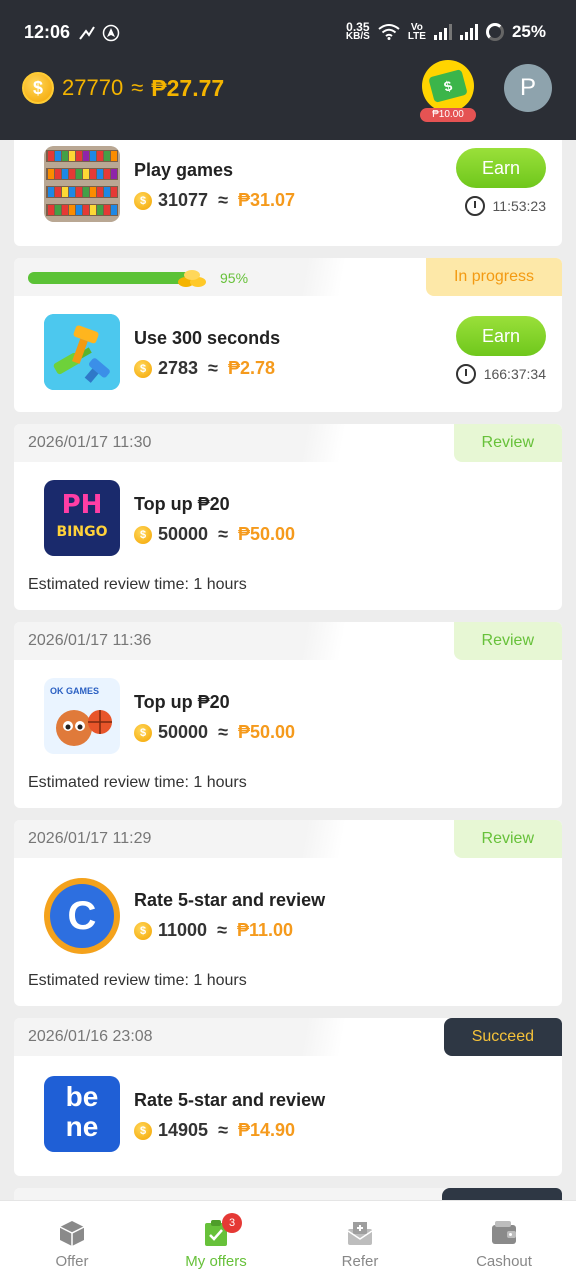 The width and height of the screenshot is (576, 1280). What do you see at coordinates (90, 1036) in the screenshot?
I see `offer-date: 2026/01/16 23:08` at bounding box center [90, 1036].